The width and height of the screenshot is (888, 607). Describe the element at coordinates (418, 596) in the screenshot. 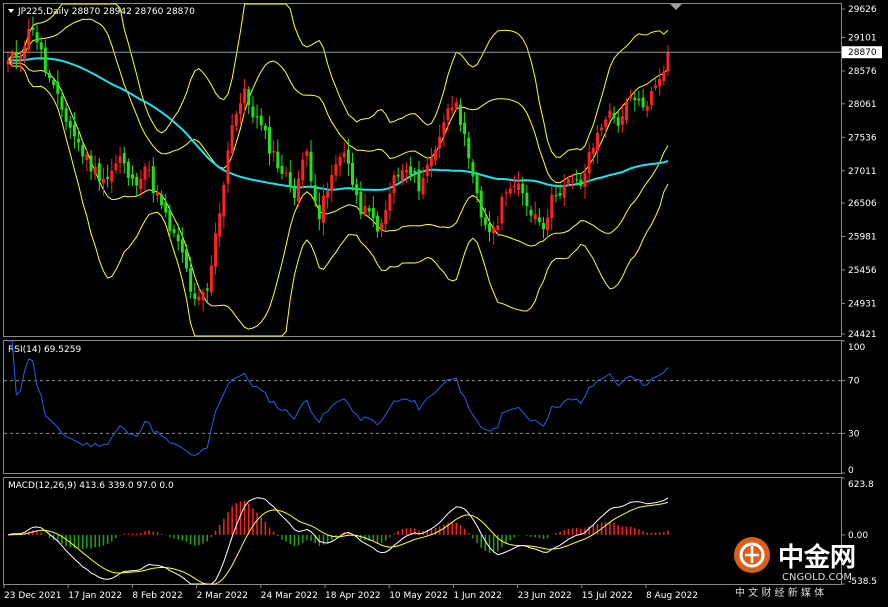

I see `date-tick-label: 10 May 2022` at that location.